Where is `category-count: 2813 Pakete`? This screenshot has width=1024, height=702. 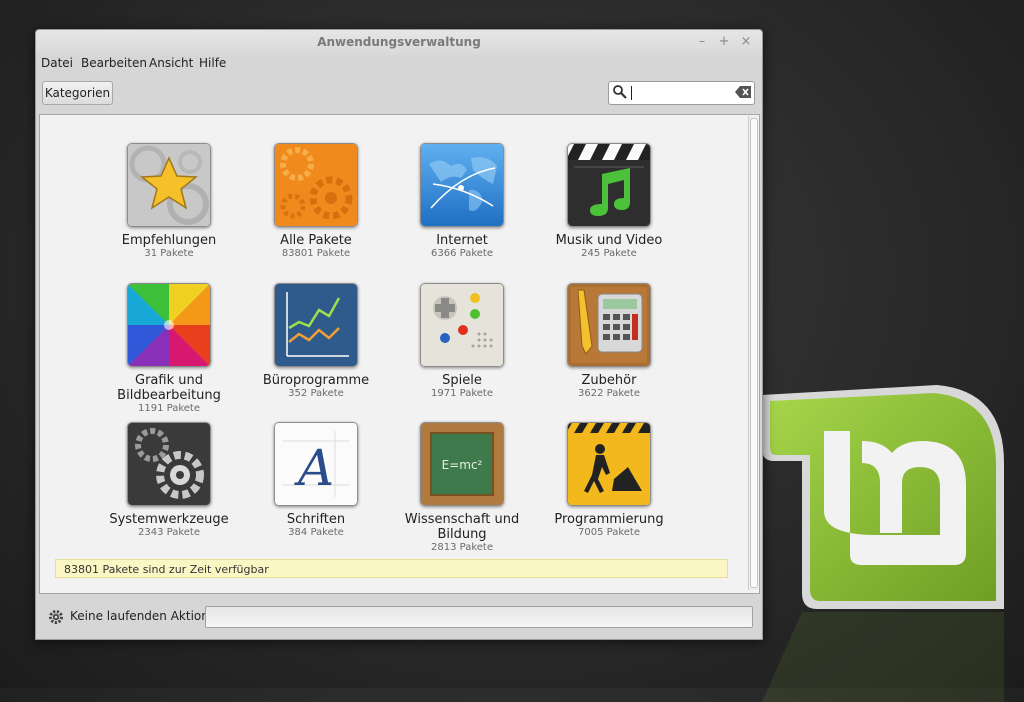 category-count: 2813 Pakete is located at coordinates (462, 547).